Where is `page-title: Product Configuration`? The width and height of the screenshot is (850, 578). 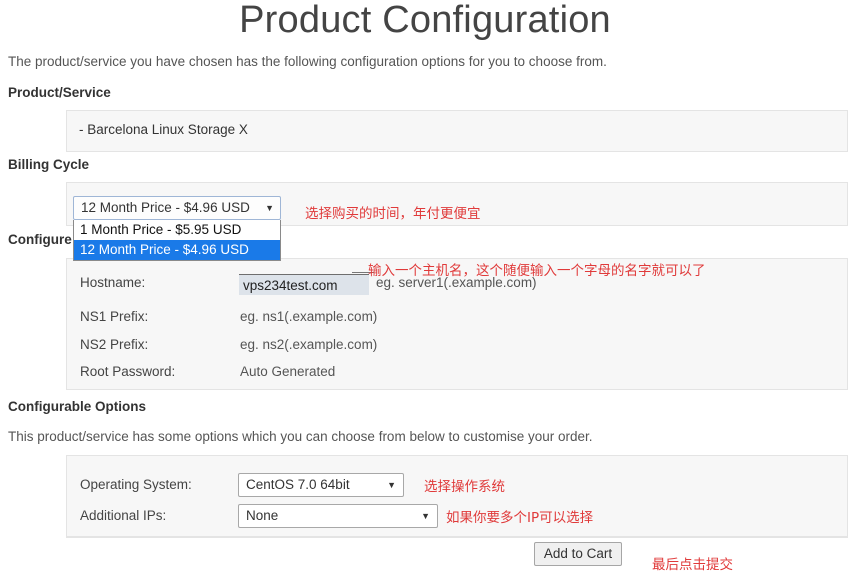
page-title: Product Configuration is located at coordinates (425, 20).